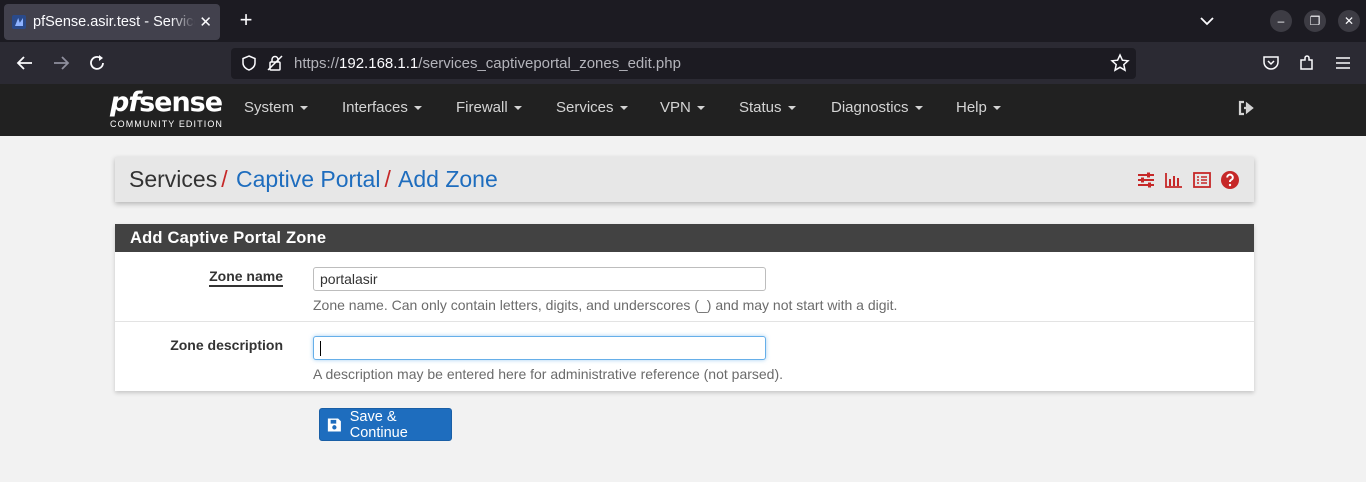 This screenshot has width=1366, height=482. What do you see at coordinates (1120, 63) in the screenshot?
I see `bookmark-star-icon` at bounding box center [1120, 63].